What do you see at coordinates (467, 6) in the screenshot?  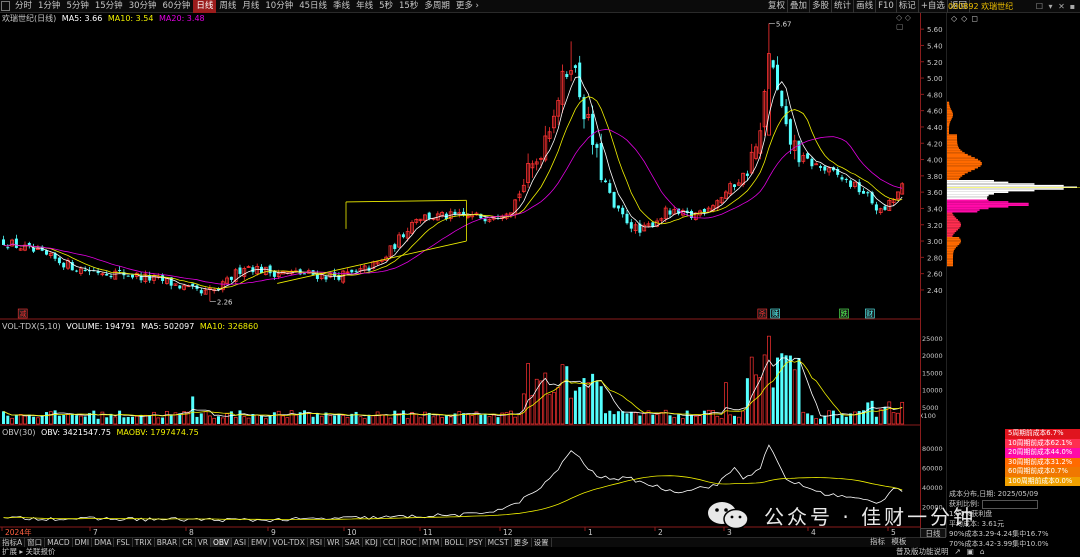 I see `period-tab-16: 更多 ›` at bounding box center [467, 6].